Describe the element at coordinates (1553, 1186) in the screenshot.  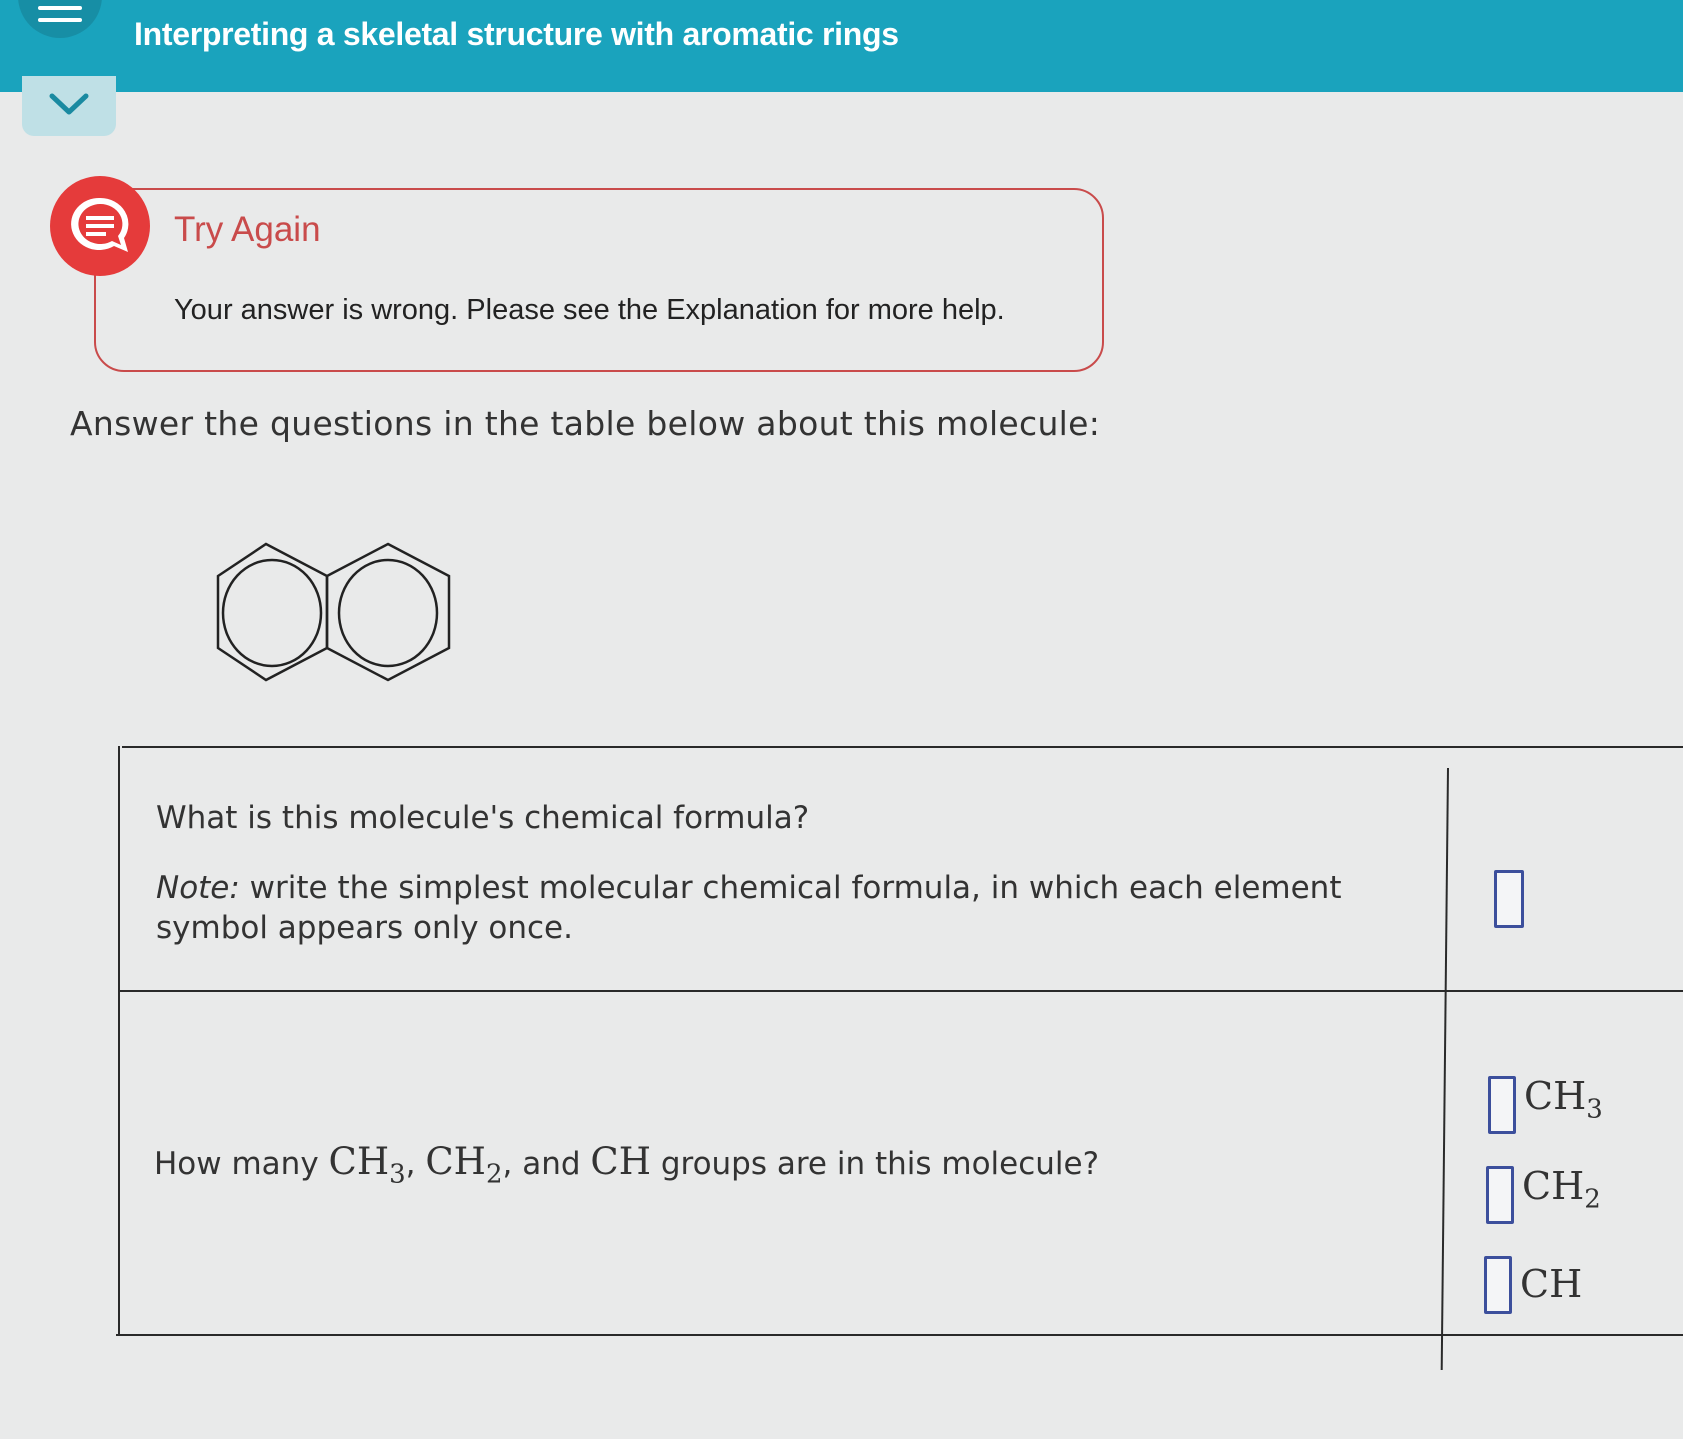
I see `ch2-label-text: CH` at that location.